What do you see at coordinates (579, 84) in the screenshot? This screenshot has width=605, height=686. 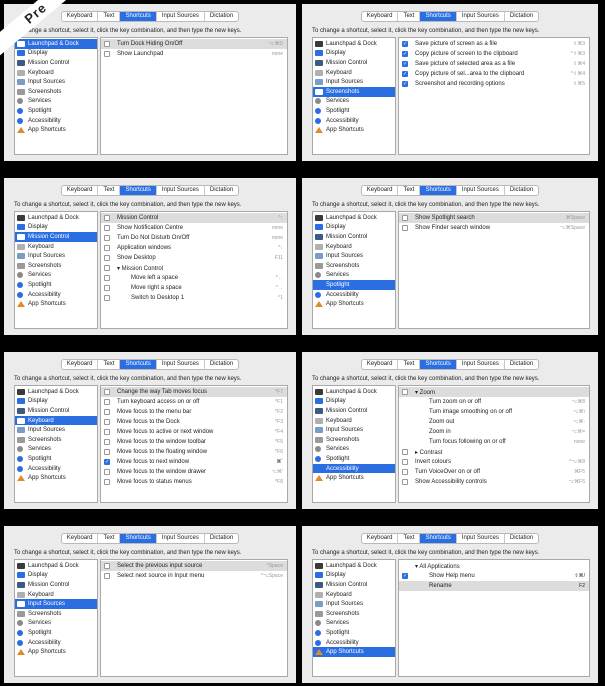 I see `shortcut-keys: ⇧⌘5` at bounding box center [579, 84].